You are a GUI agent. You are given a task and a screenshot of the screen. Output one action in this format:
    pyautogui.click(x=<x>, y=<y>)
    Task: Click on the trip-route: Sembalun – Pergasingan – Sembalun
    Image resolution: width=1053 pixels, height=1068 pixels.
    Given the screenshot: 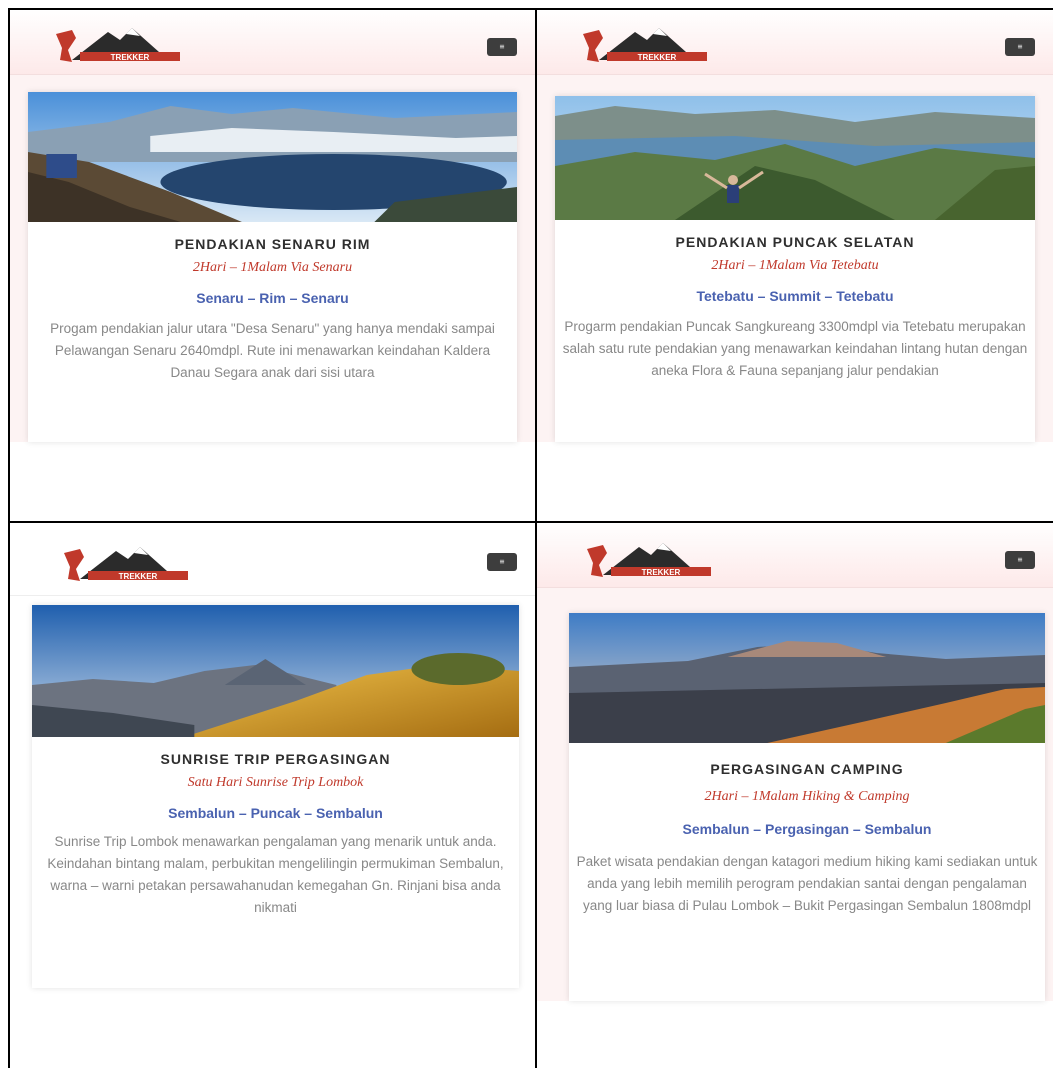 What is the action you would take?
    pyautogui.click(x=807, y=829)
    